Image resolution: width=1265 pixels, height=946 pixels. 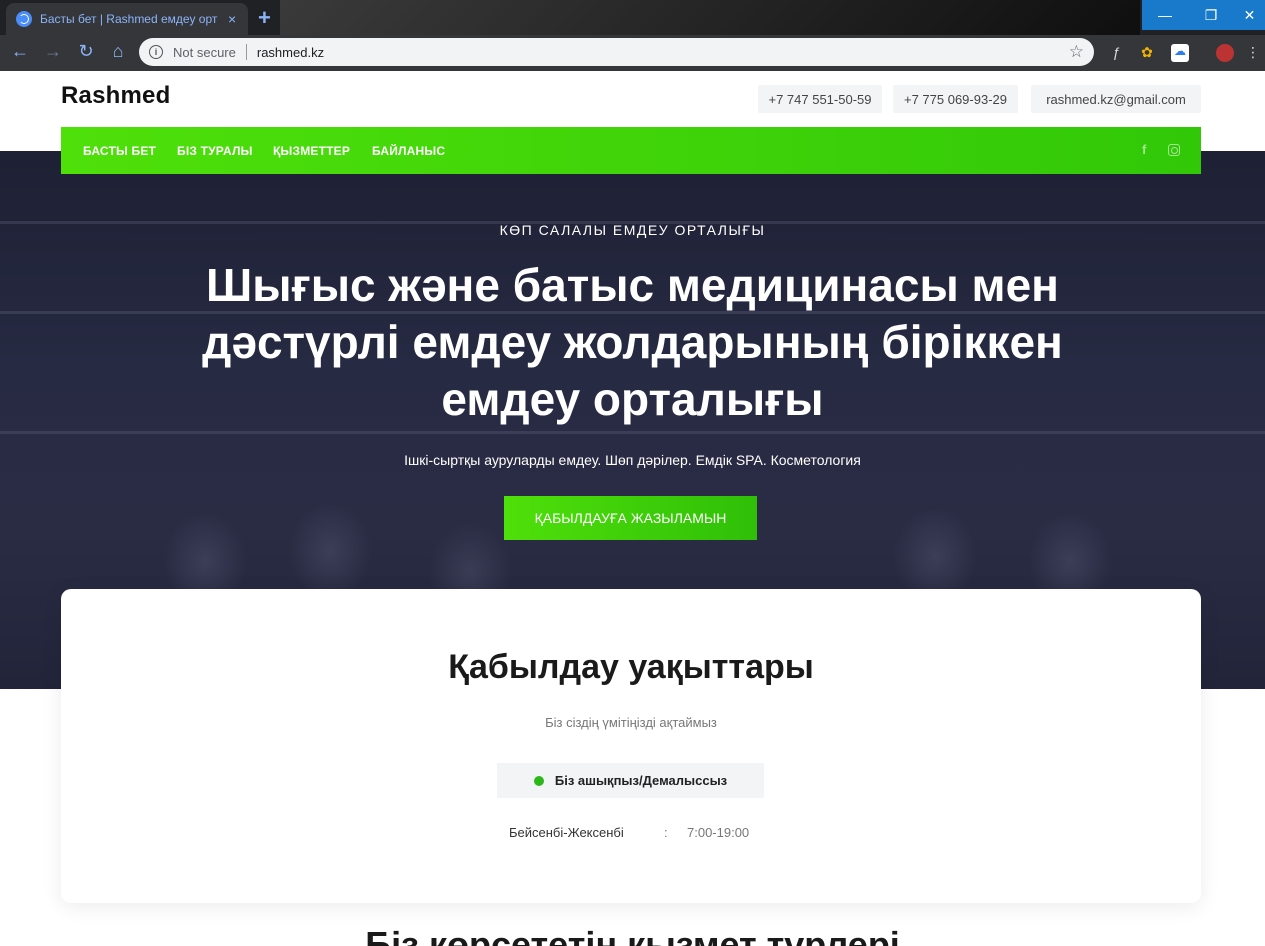 I want to click on hours-subtitle: Біз сіздің үмітіңізді ақтаймыз, so click(x=631, y=722).